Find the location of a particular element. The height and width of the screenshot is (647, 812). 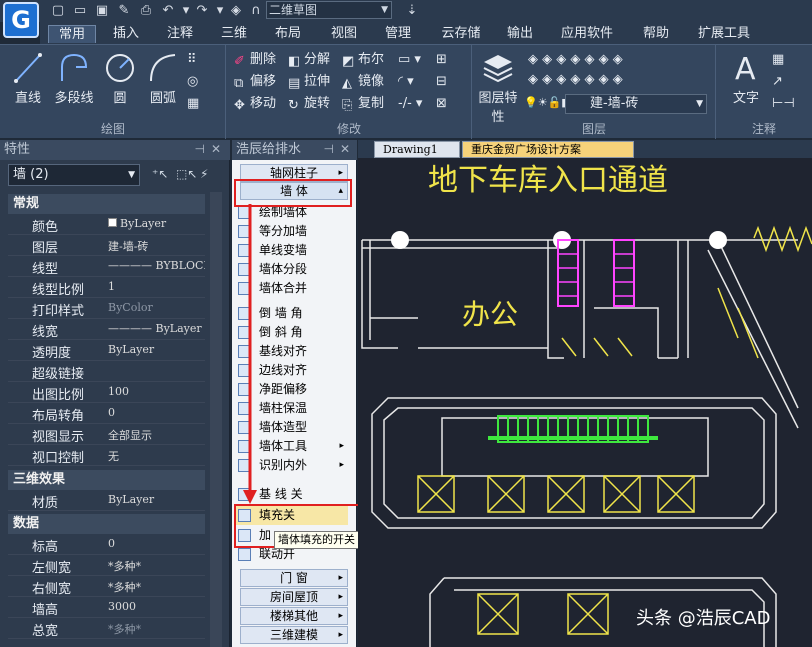

tab-extensions: 扩展工具 is located at coordinates (724, 34).